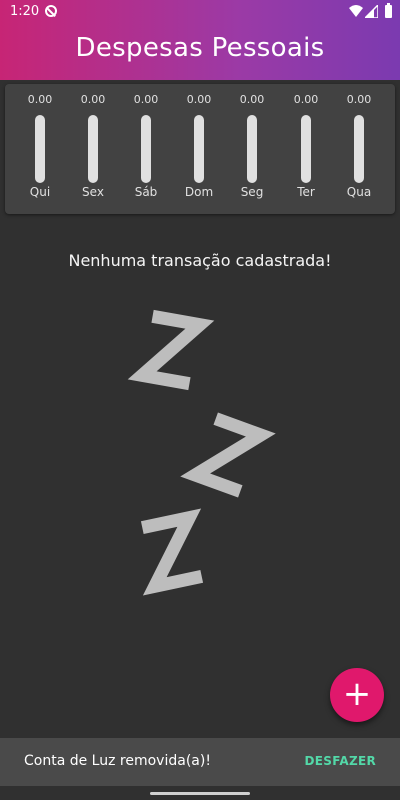  Describe the element at coordinates (201, 452) in the screenshot. I see `sleeping-zzz-image` at that location.